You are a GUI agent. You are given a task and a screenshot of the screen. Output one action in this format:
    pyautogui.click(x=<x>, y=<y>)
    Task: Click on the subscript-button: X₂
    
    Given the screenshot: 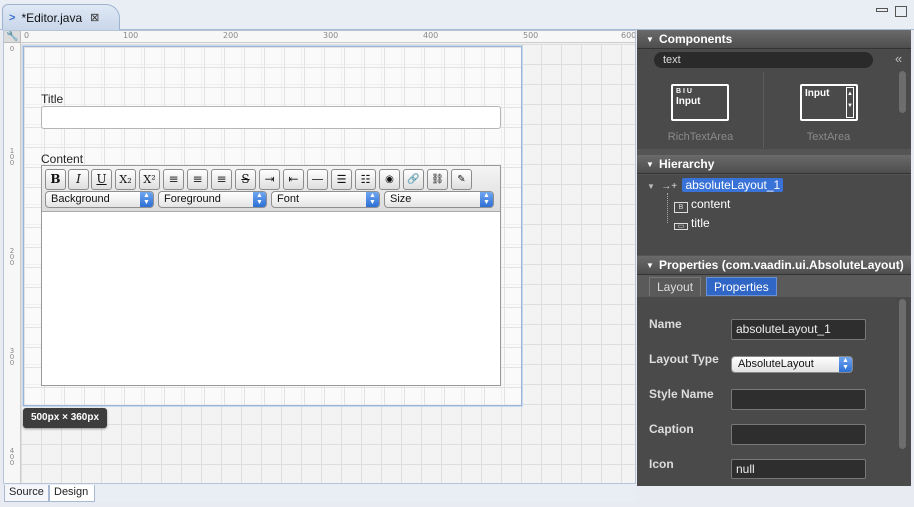 What is the action you would take?
    pyautogui.click(x=125, y=179)
    